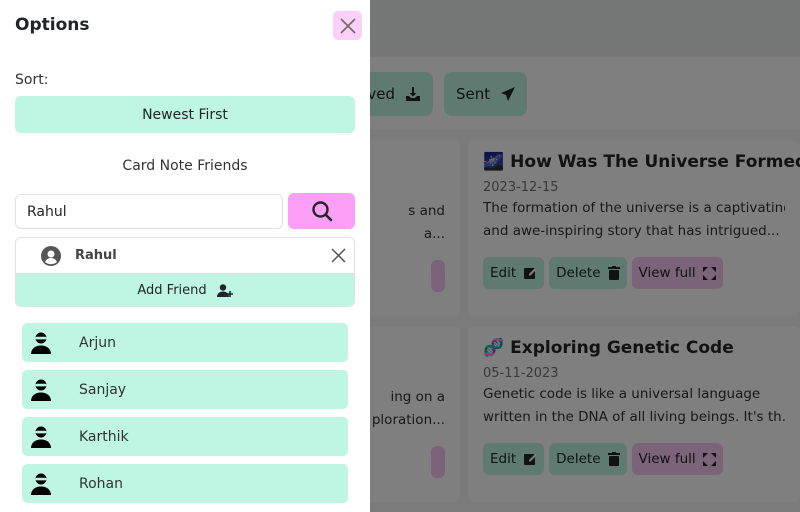 This screenshot has height=512, width=800. I want to click on friend-item: Sanjay, so click(185, 389).